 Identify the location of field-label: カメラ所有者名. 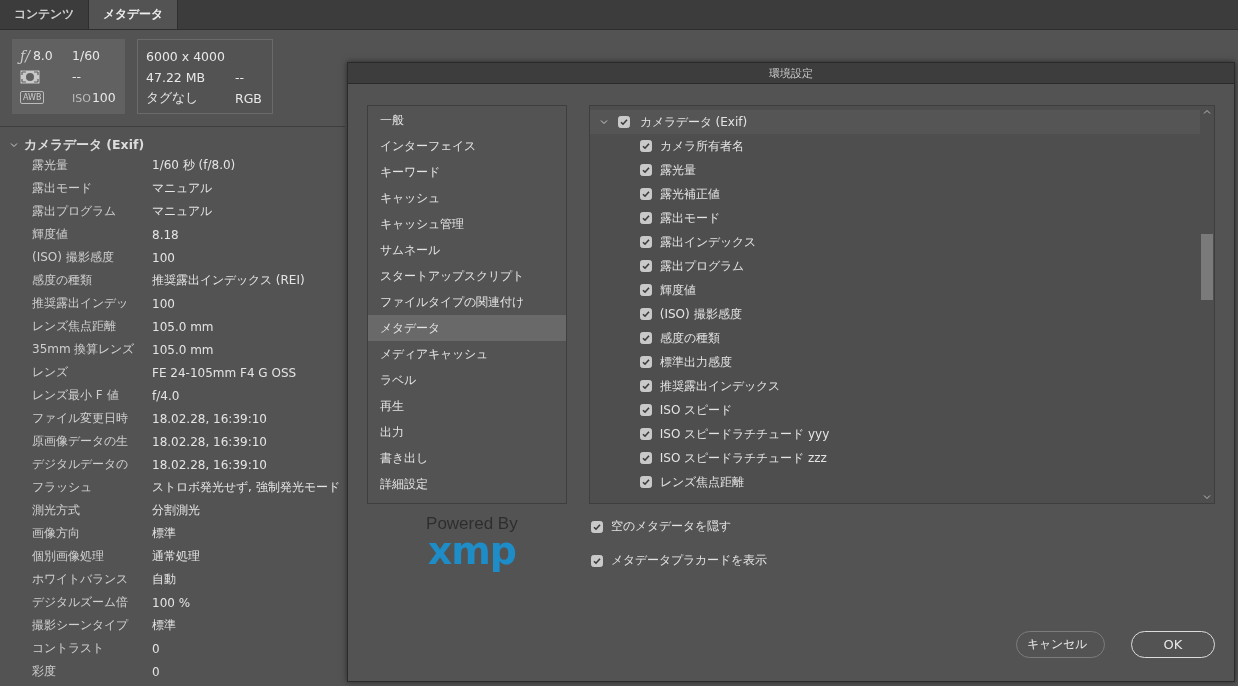
(701, 146).